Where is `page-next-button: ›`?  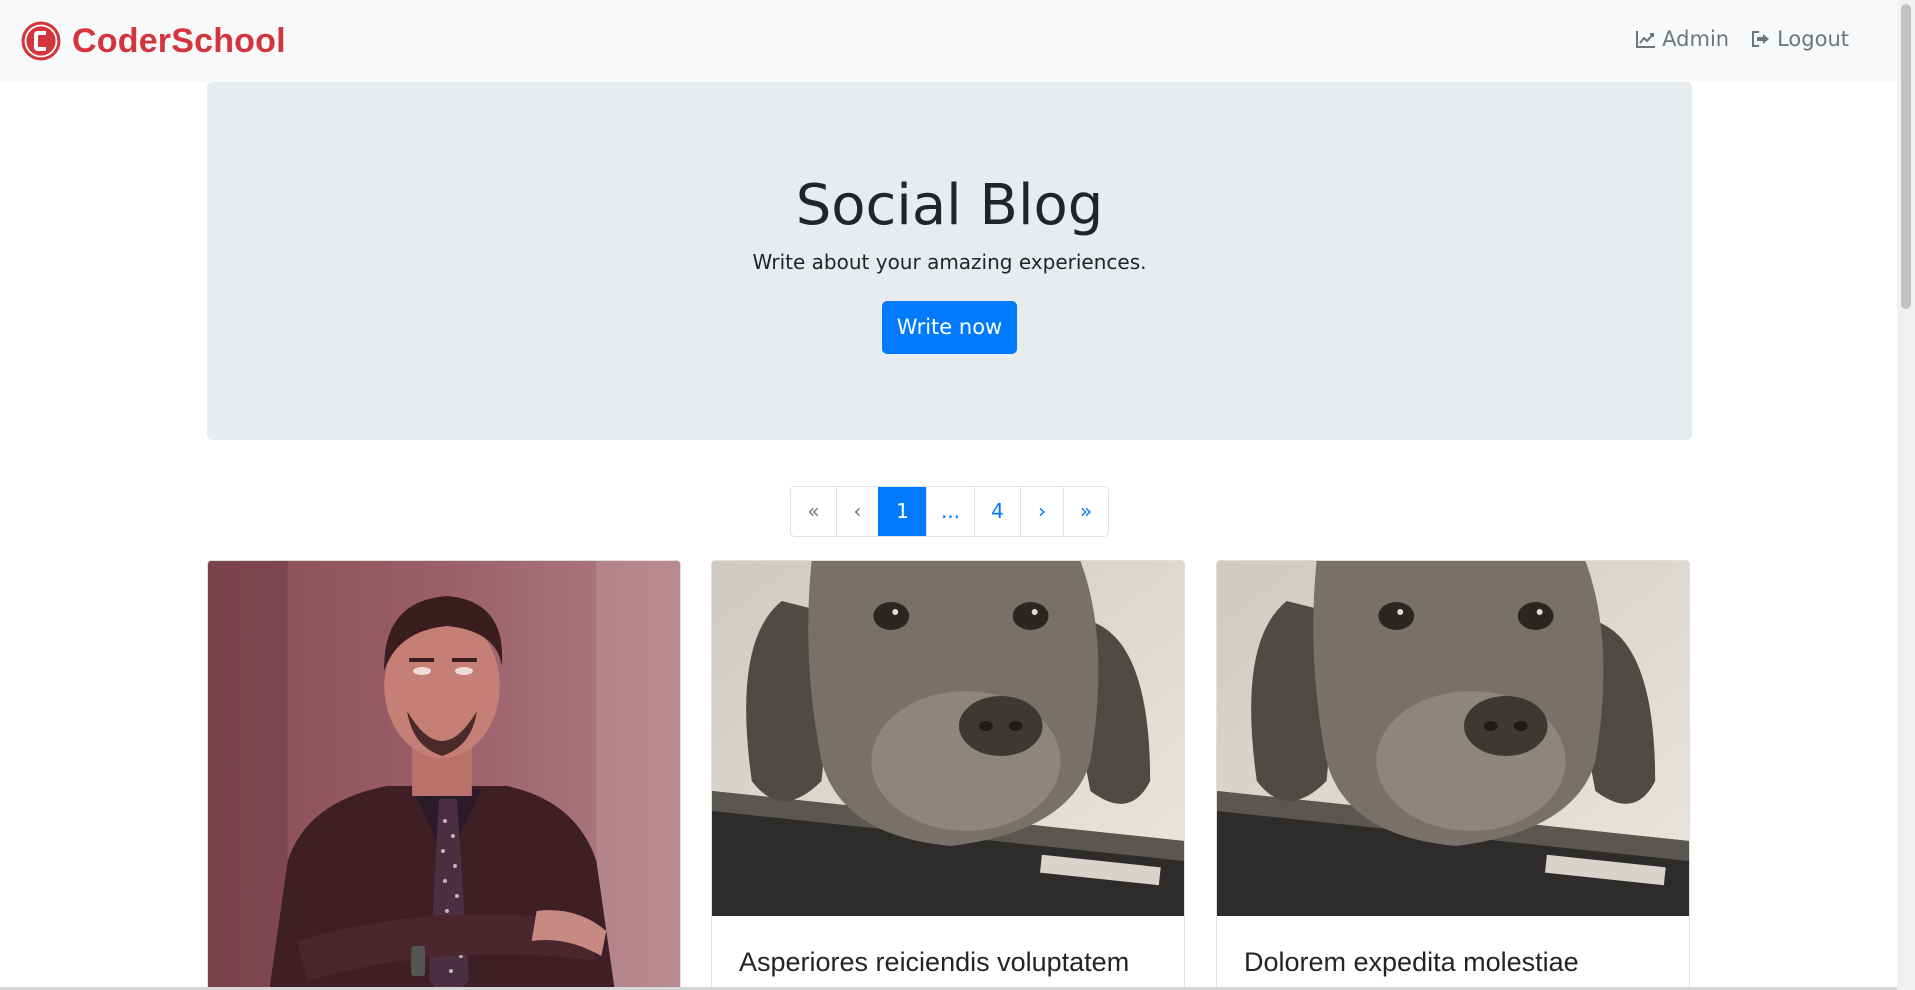
page-next-button: › is located at coordinates (1041, 511).